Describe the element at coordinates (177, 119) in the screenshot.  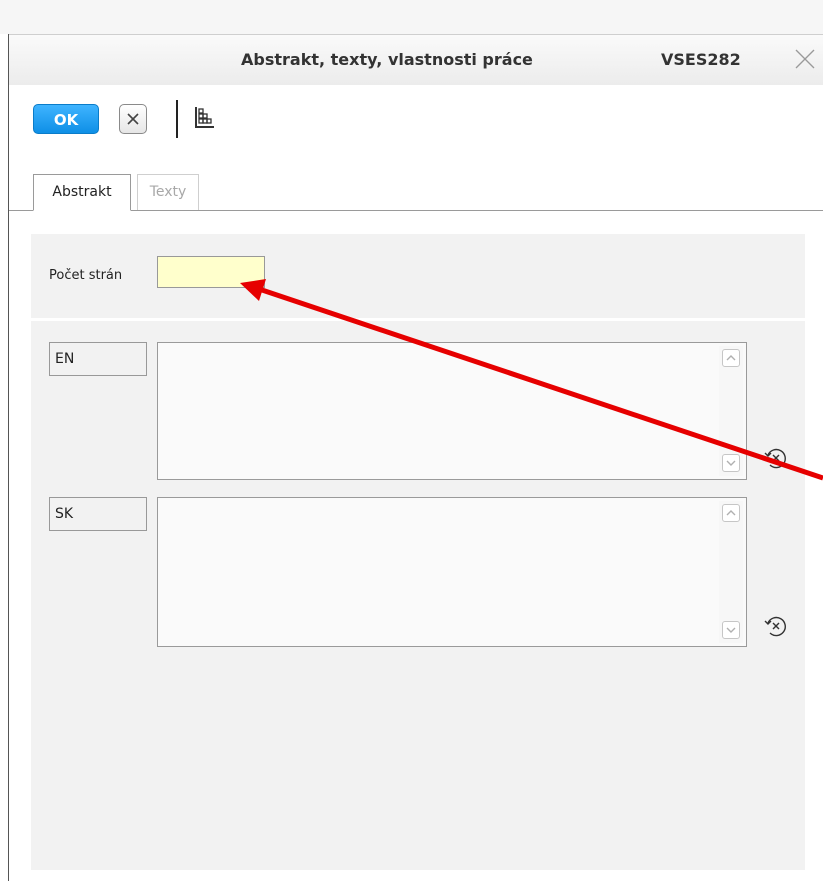
I see `toolbar-separator` at that location.